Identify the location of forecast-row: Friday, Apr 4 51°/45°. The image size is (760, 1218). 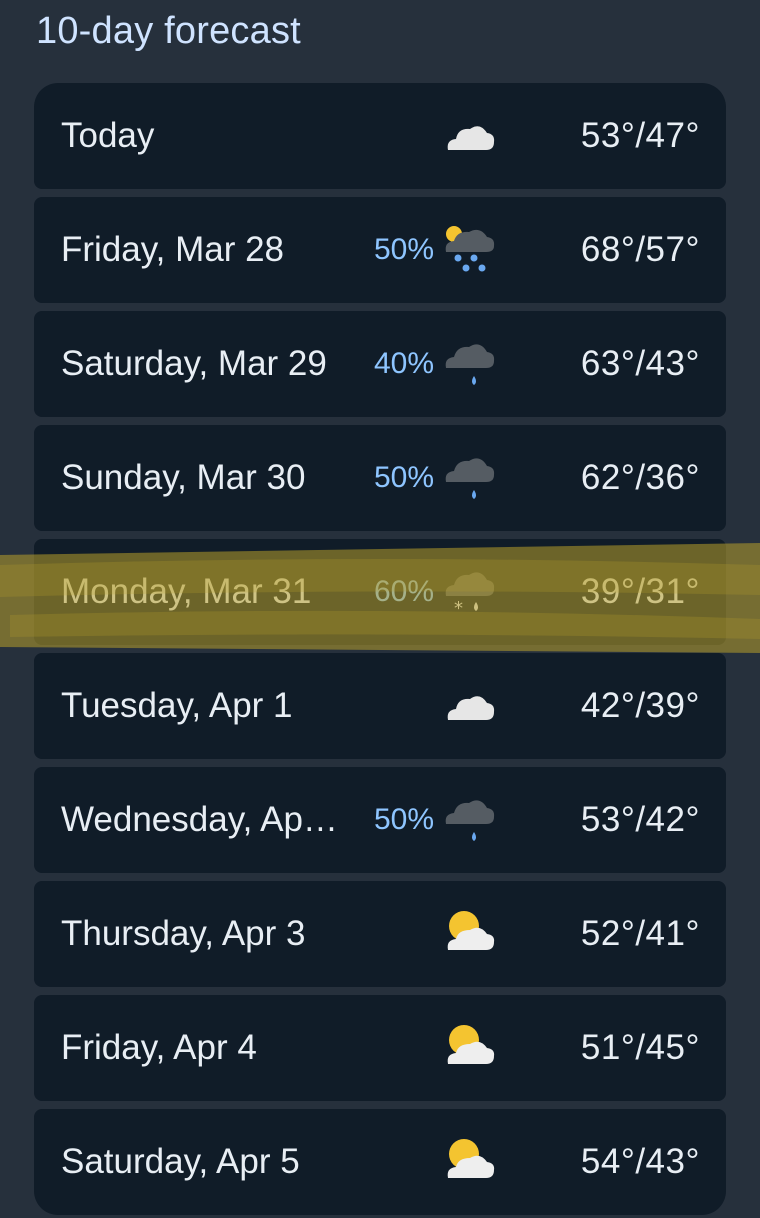
(380, 1048).